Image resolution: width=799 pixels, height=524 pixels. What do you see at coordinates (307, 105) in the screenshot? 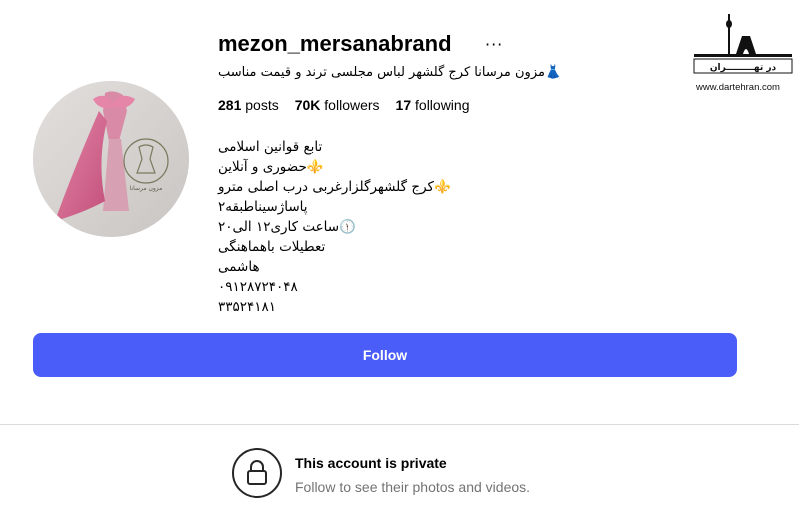
I see `followers-count: 70K` at bounding box center [307, 105].